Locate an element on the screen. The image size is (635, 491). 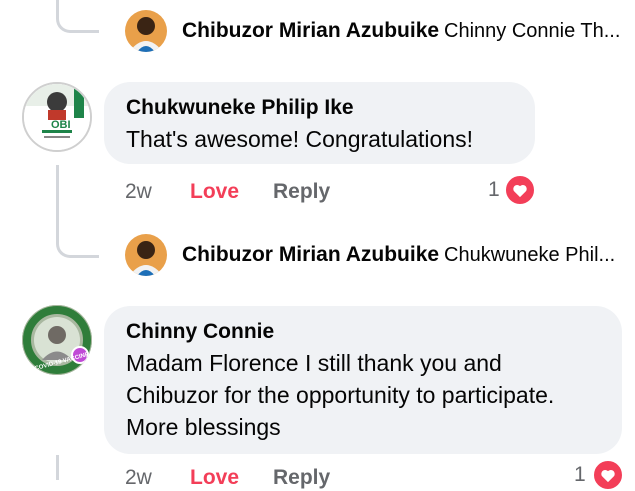
comment-author-name: Chinny Connie is located at coordinates (200, 332).